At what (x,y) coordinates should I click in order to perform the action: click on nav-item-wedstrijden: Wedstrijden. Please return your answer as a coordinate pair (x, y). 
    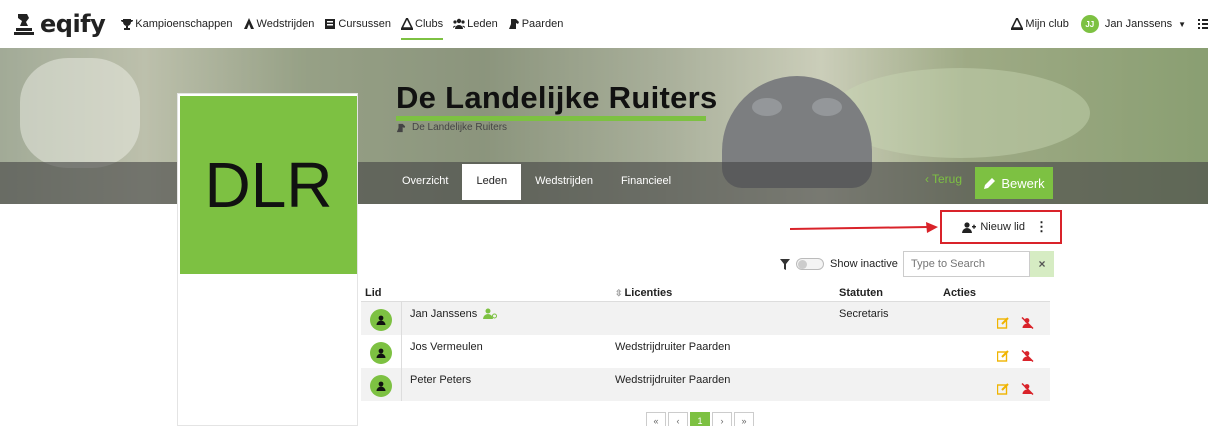
    Looking at the image, I should click on (279, 24).